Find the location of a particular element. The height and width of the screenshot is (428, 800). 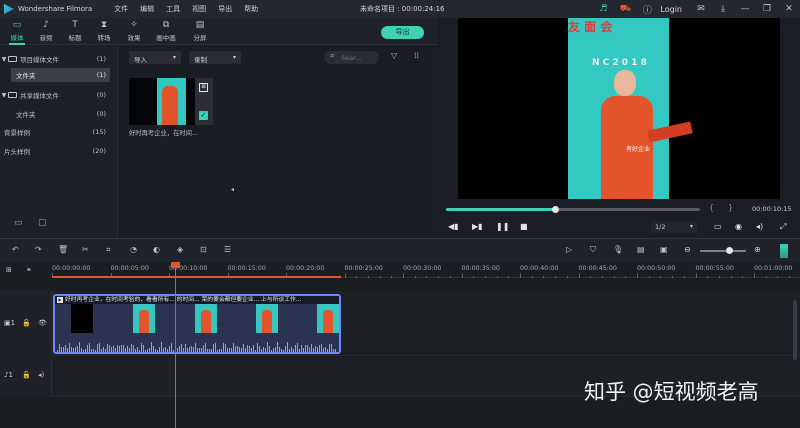

eye-icon: 👁 is located at coordinates (42, 323).